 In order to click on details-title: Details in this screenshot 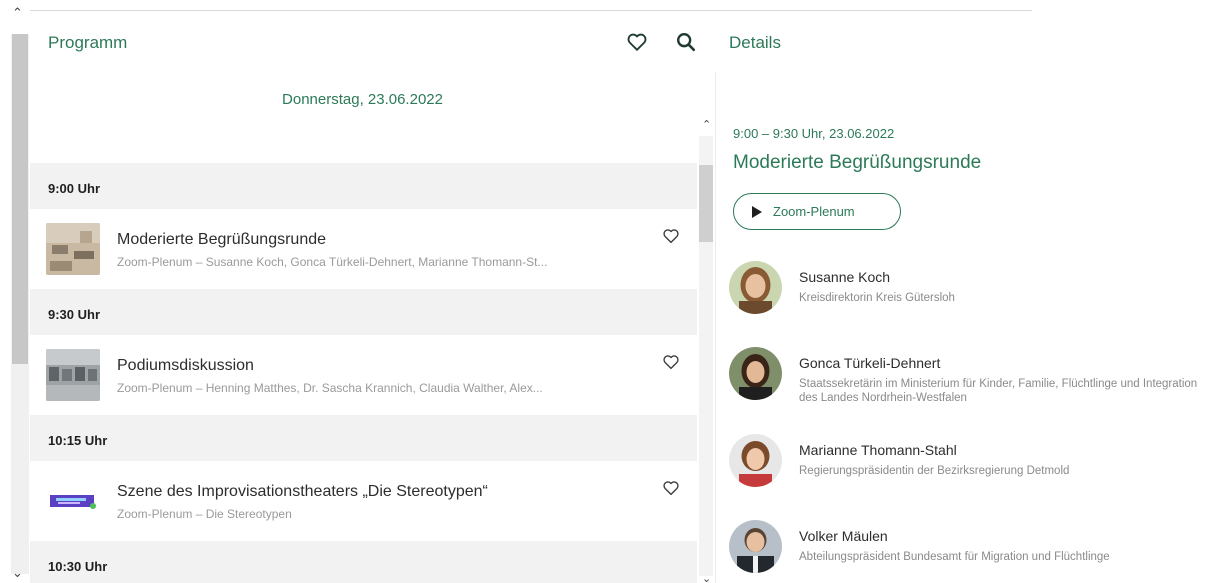, I will do `click(755, 42)`.